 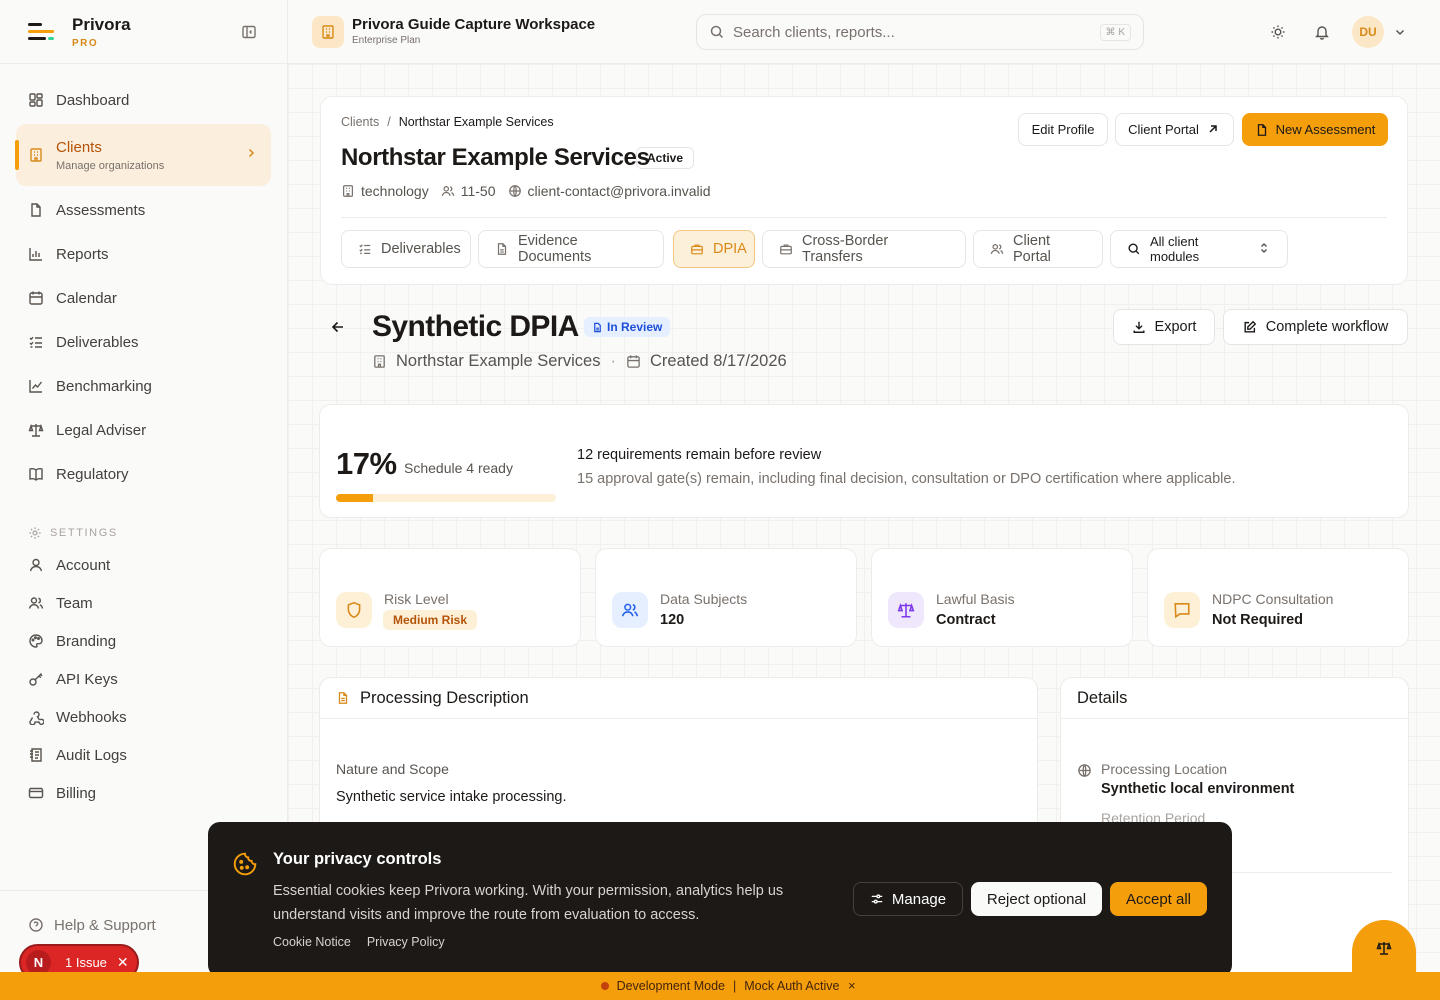 I want to click on breadcrumb-clients-link: Clients, so click(x=360, y=122).